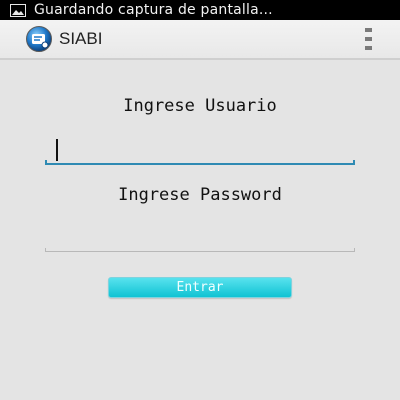 This screenshot has width=400, height=400. What do you see at coordinates (200, 195) in the screenshot?
I see `password-label: Ingrese Password` at bounding box center [200, 195].